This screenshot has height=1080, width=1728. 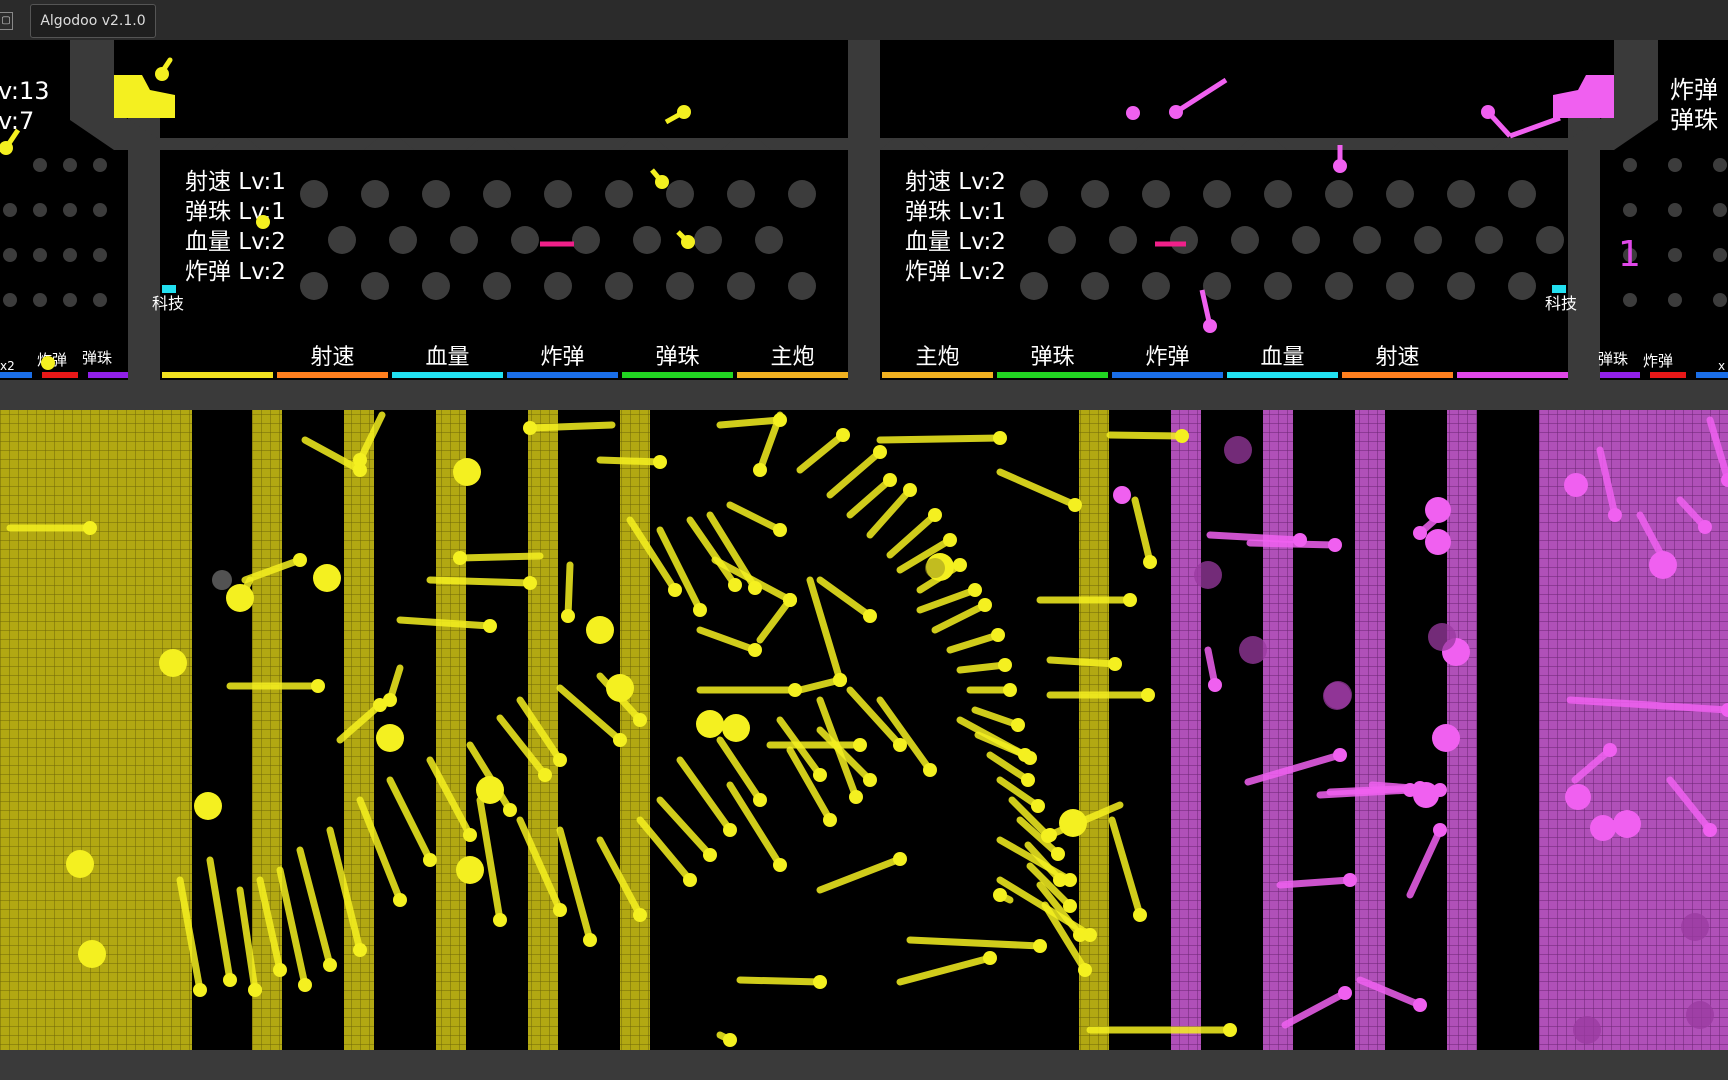 What do you see at coordinates (1712, 375) in the screenshot?
I see `right-bar-blue` at bounding box center [1712, 375].